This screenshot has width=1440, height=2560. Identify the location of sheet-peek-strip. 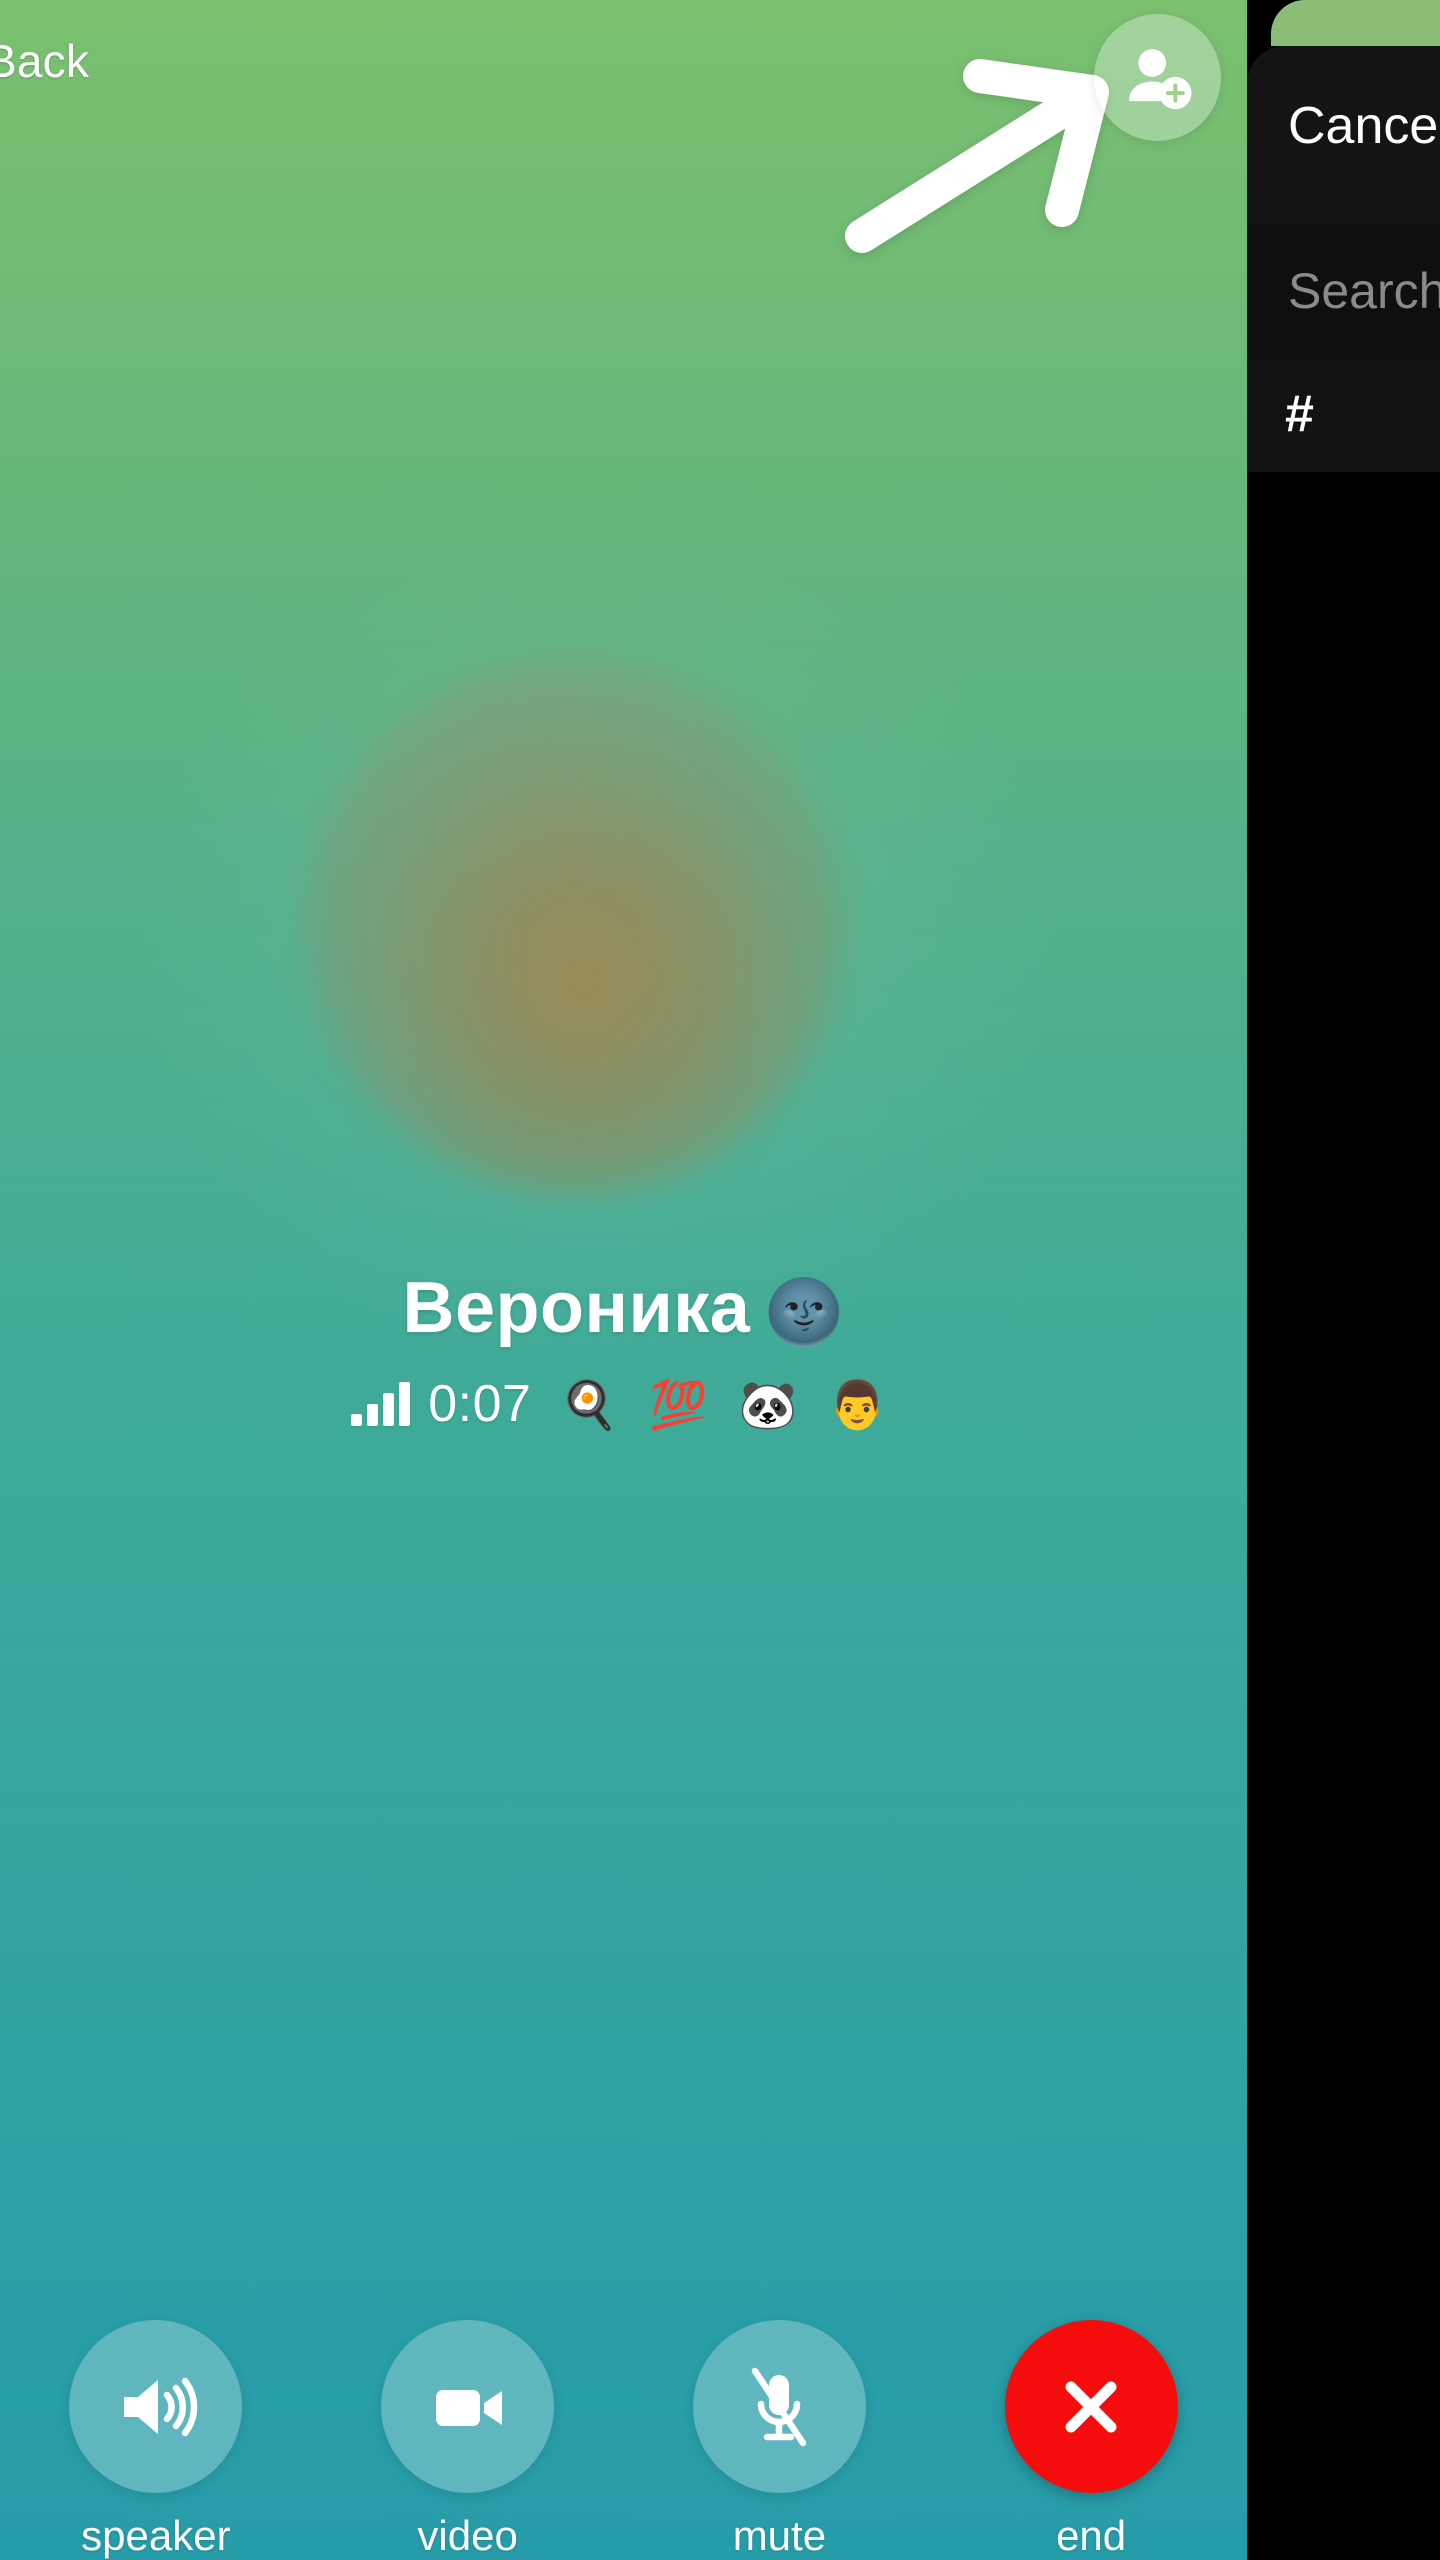
(1355, 23).